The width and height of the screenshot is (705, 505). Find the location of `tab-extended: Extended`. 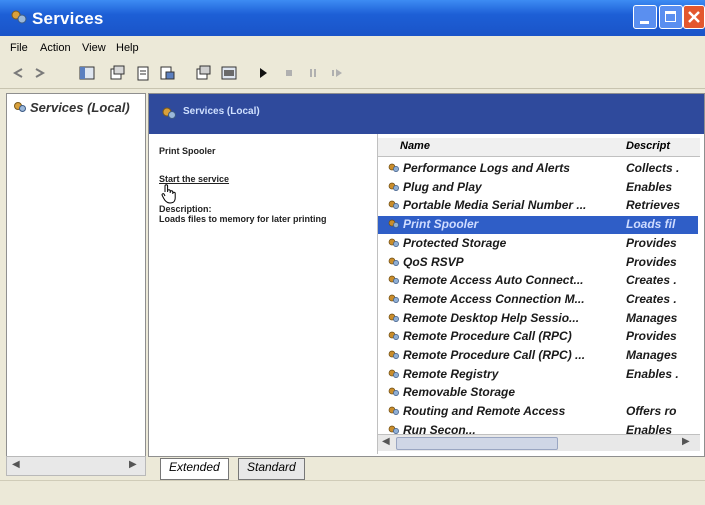

tab-extended: Extended is located at coordinates (194, 469).